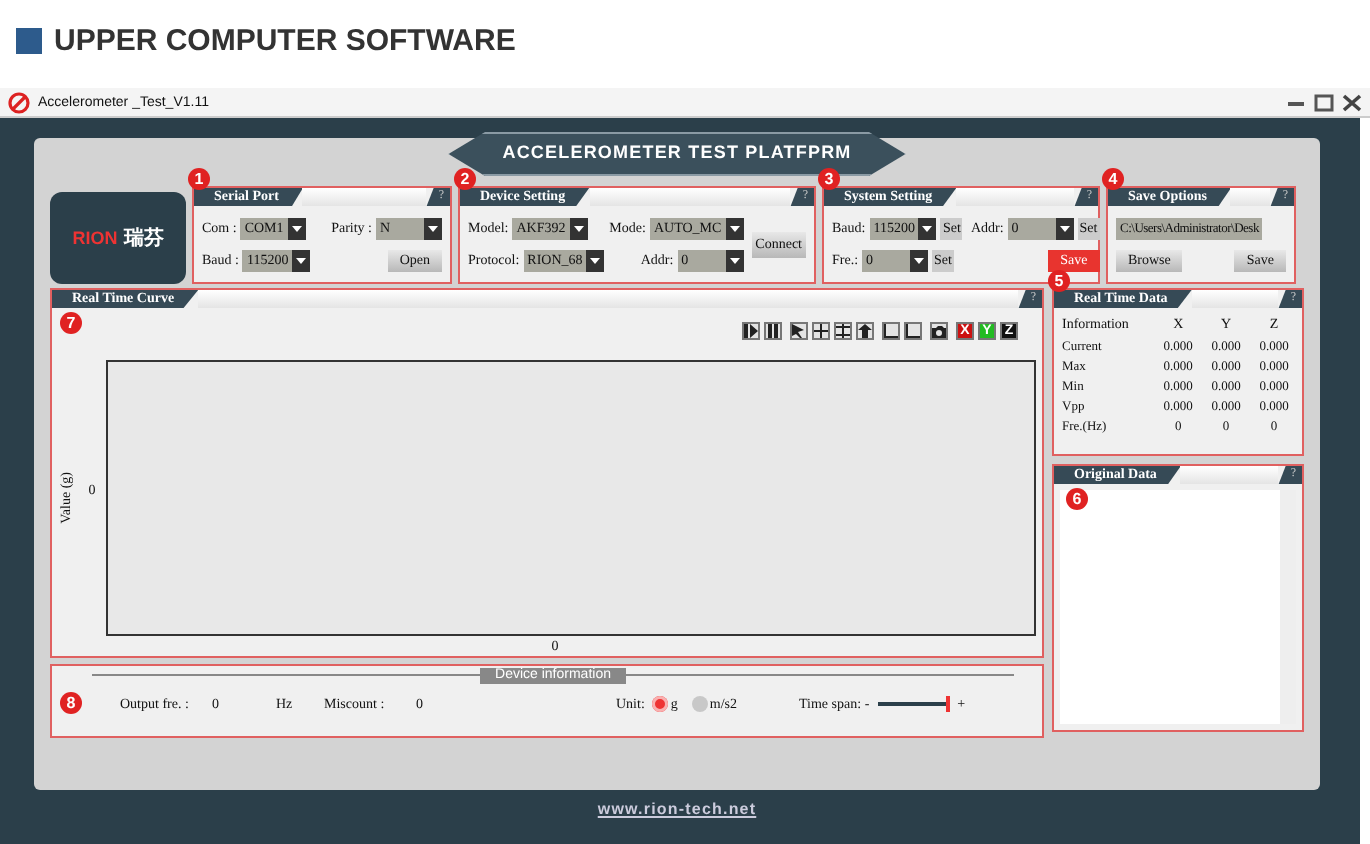  I want to click on lines-icon, so click(843, 331).